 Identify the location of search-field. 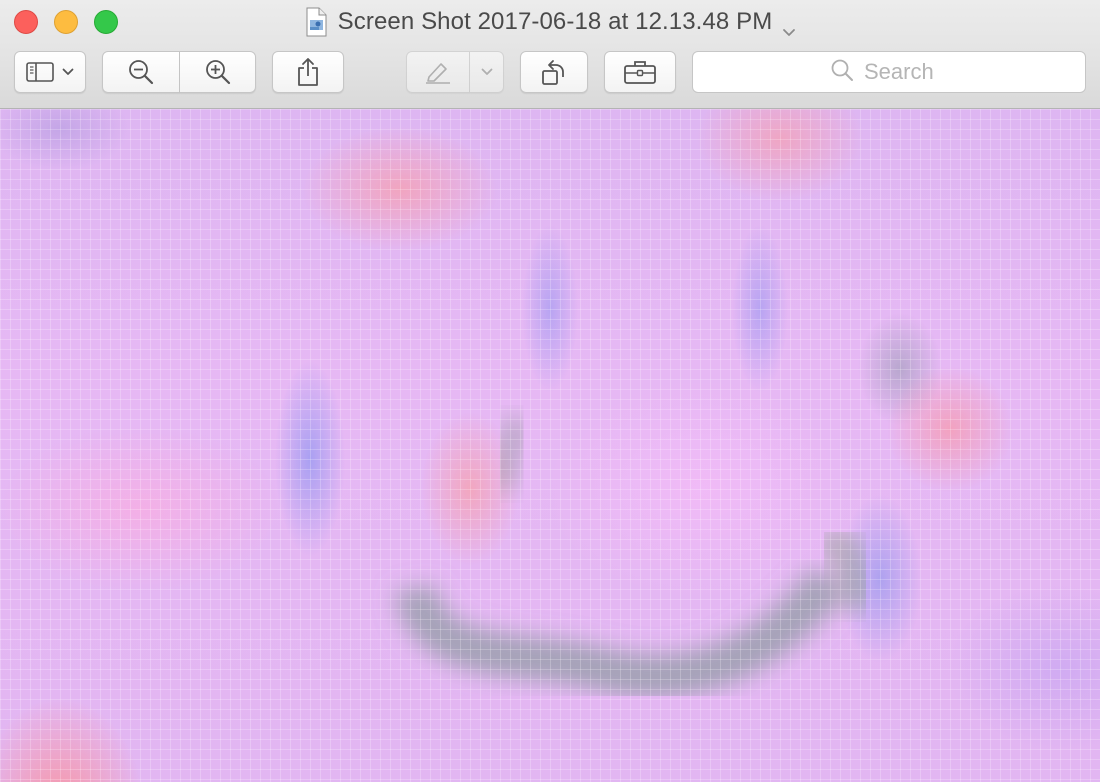
(889, 72).